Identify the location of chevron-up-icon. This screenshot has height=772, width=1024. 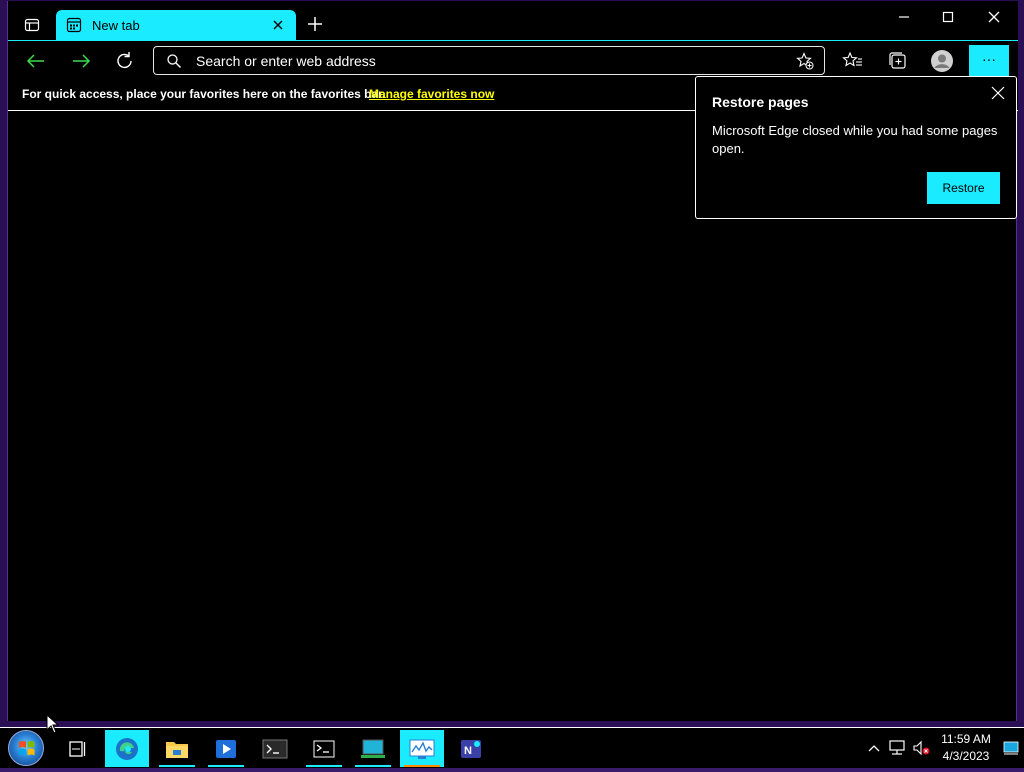
(874, 748).